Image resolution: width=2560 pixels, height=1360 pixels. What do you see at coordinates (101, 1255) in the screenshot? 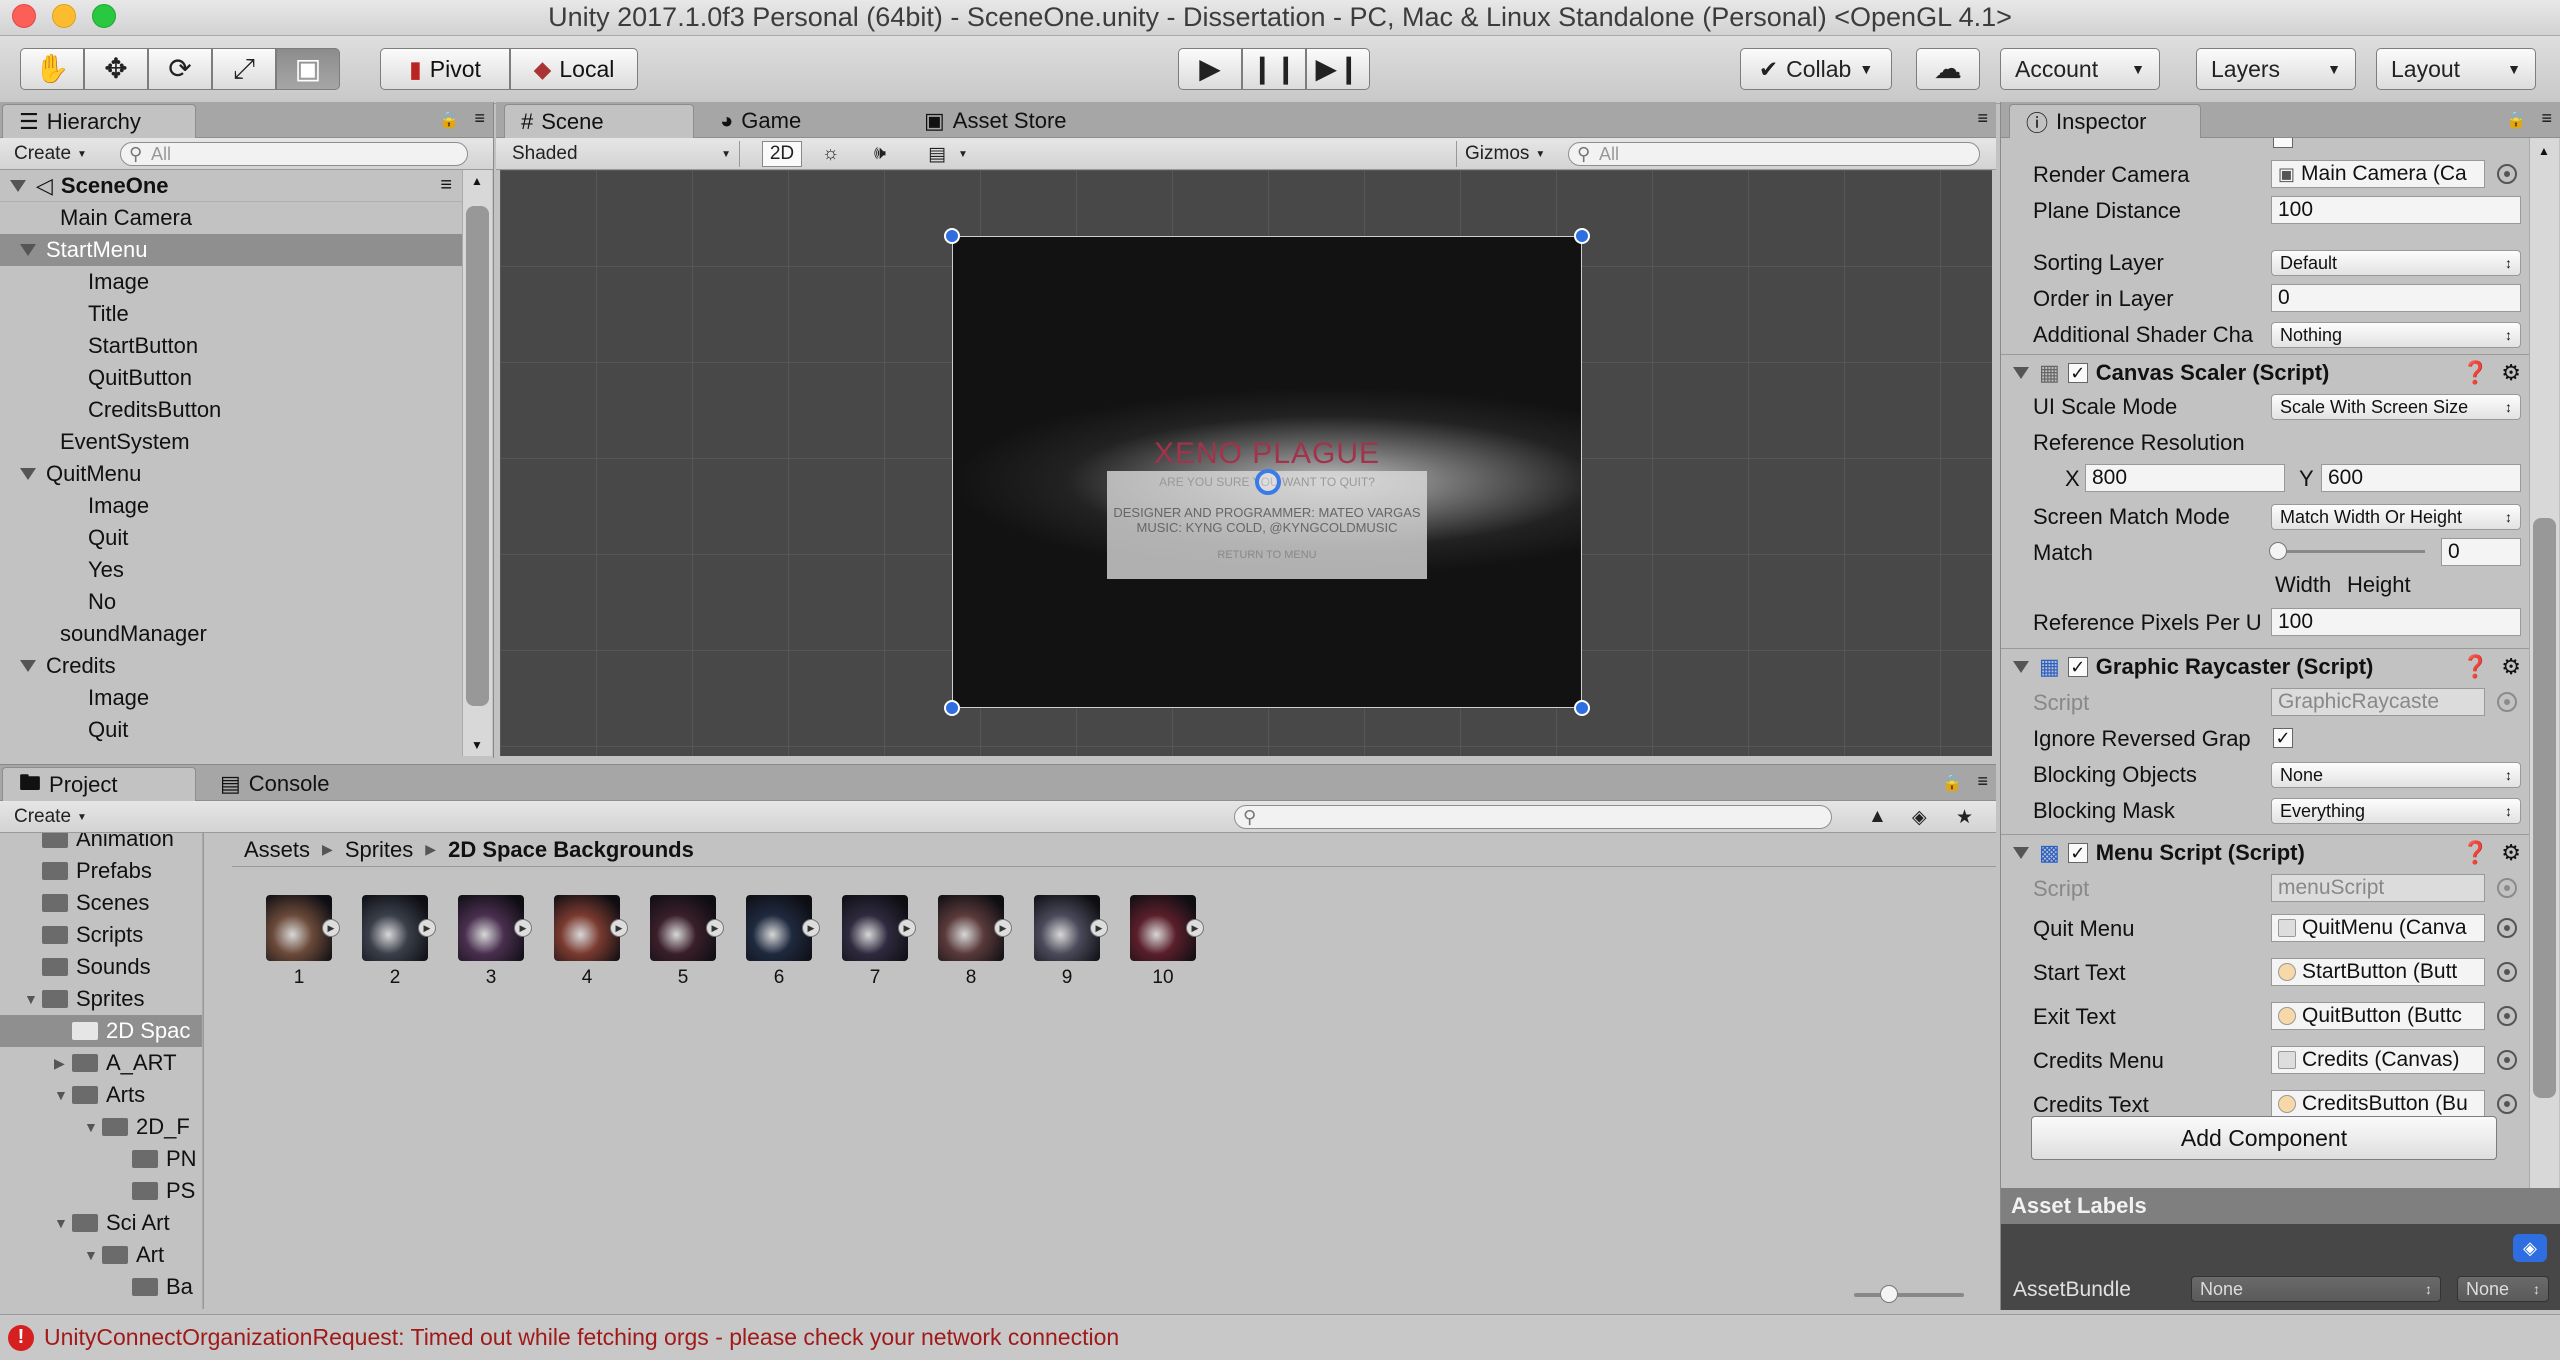
I see `folder-tree-item: ▼ Art` at bounding box center [101, 1255].